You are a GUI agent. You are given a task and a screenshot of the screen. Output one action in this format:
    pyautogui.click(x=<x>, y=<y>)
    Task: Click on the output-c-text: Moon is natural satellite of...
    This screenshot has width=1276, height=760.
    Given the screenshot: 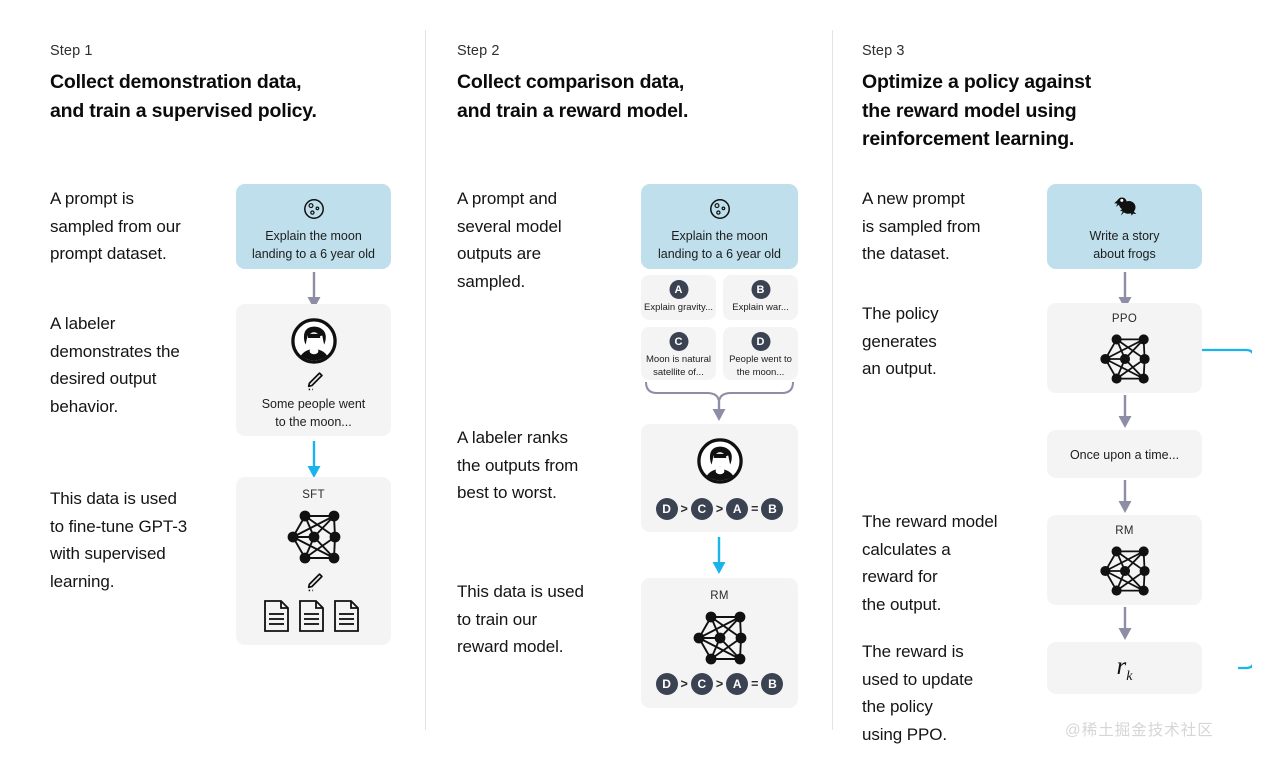 What is the action you would take?
    pyautogui.click(x=678, y=366)
    